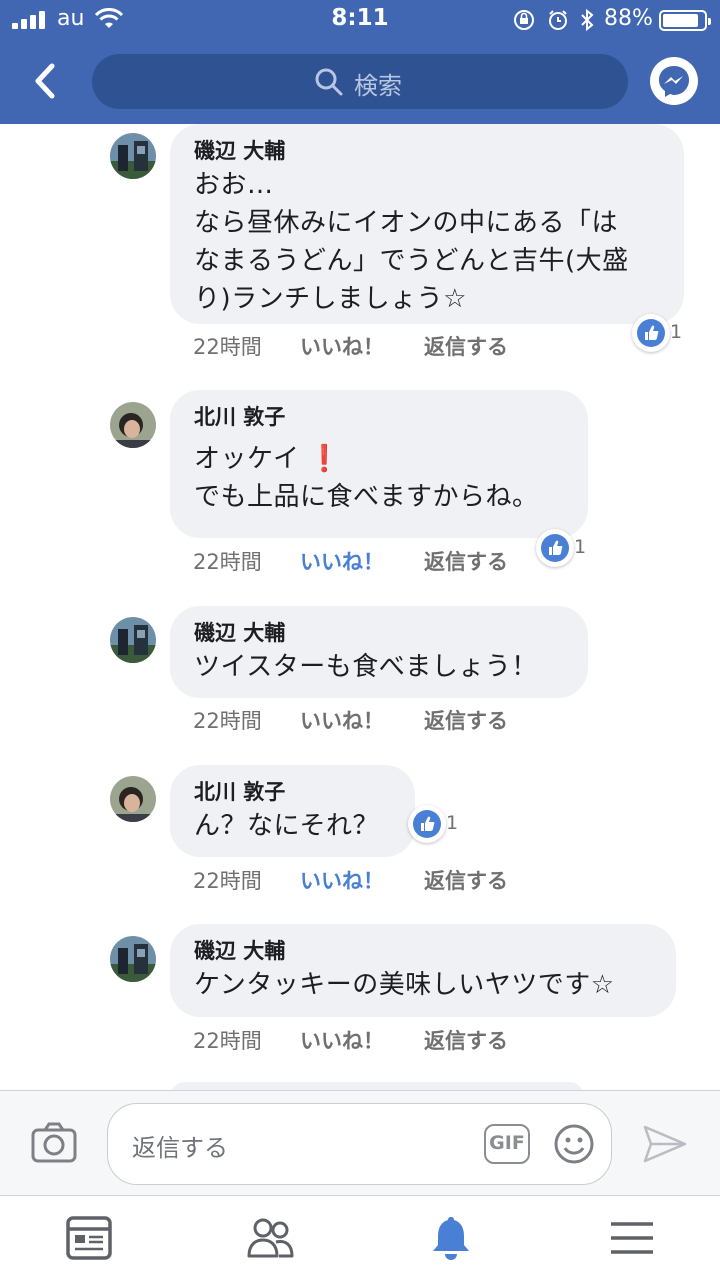 The image size is (720, 1280). What do you see at coordinates (286, 826) in the screenshot?
I see `comment-text-line: ん？なにそれ？` at bounding box center [286, 826].